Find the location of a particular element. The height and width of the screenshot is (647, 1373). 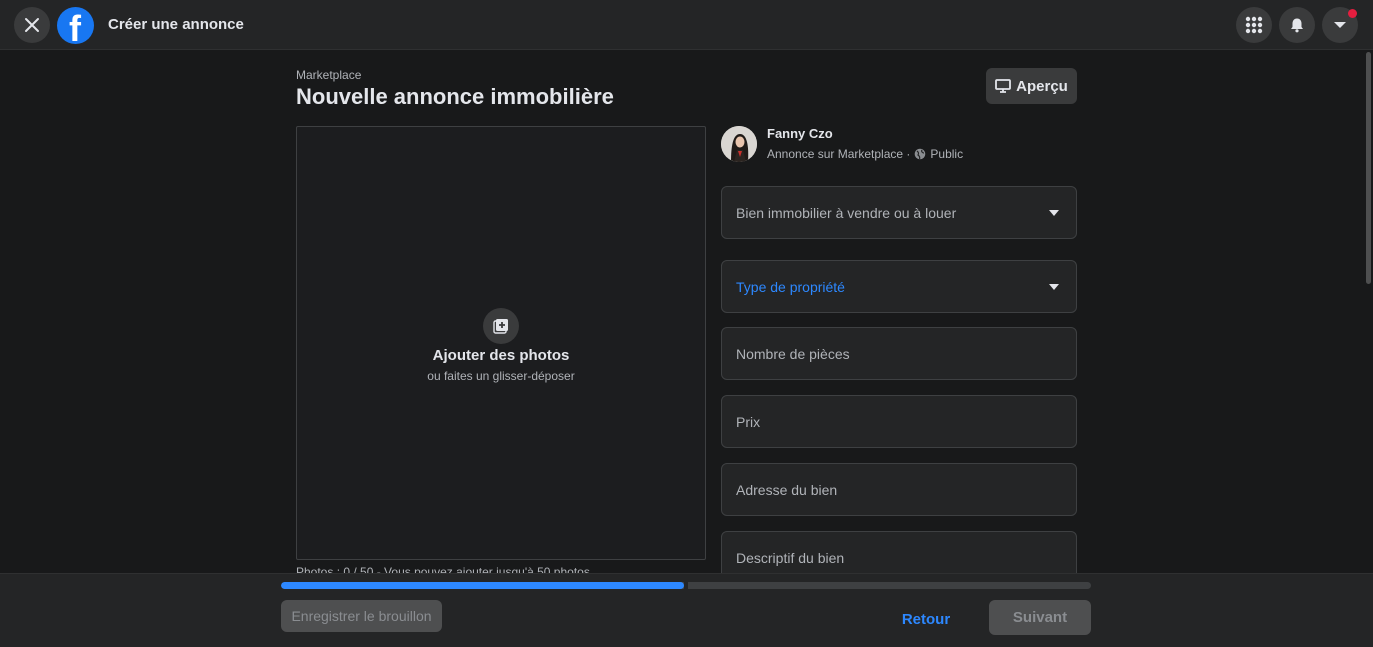

scrollbar-thumb is located at coordinates (1368, 168).